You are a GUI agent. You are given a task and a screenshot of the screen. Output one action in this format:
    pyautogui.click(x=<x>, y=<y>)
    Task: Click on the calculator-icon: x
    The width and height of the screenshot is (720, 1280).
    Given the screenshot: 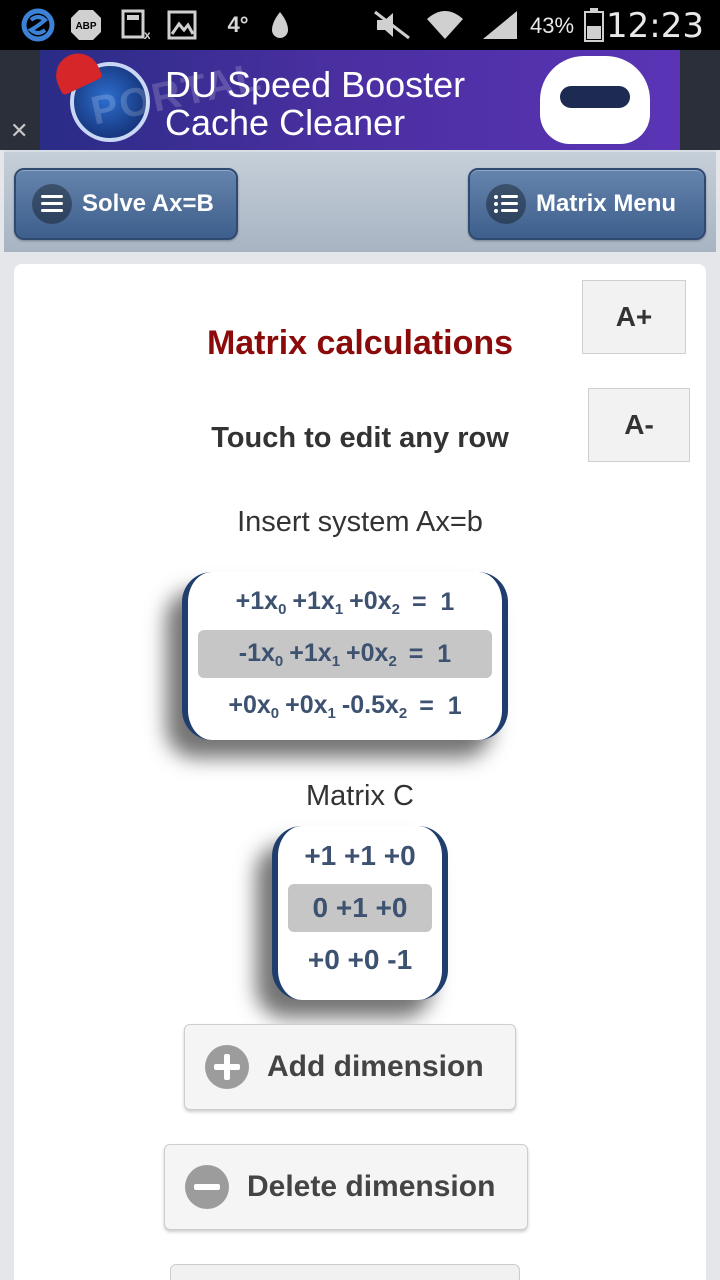 What is the action you would take?
    pyautogui.click(x=135, y=25)
    